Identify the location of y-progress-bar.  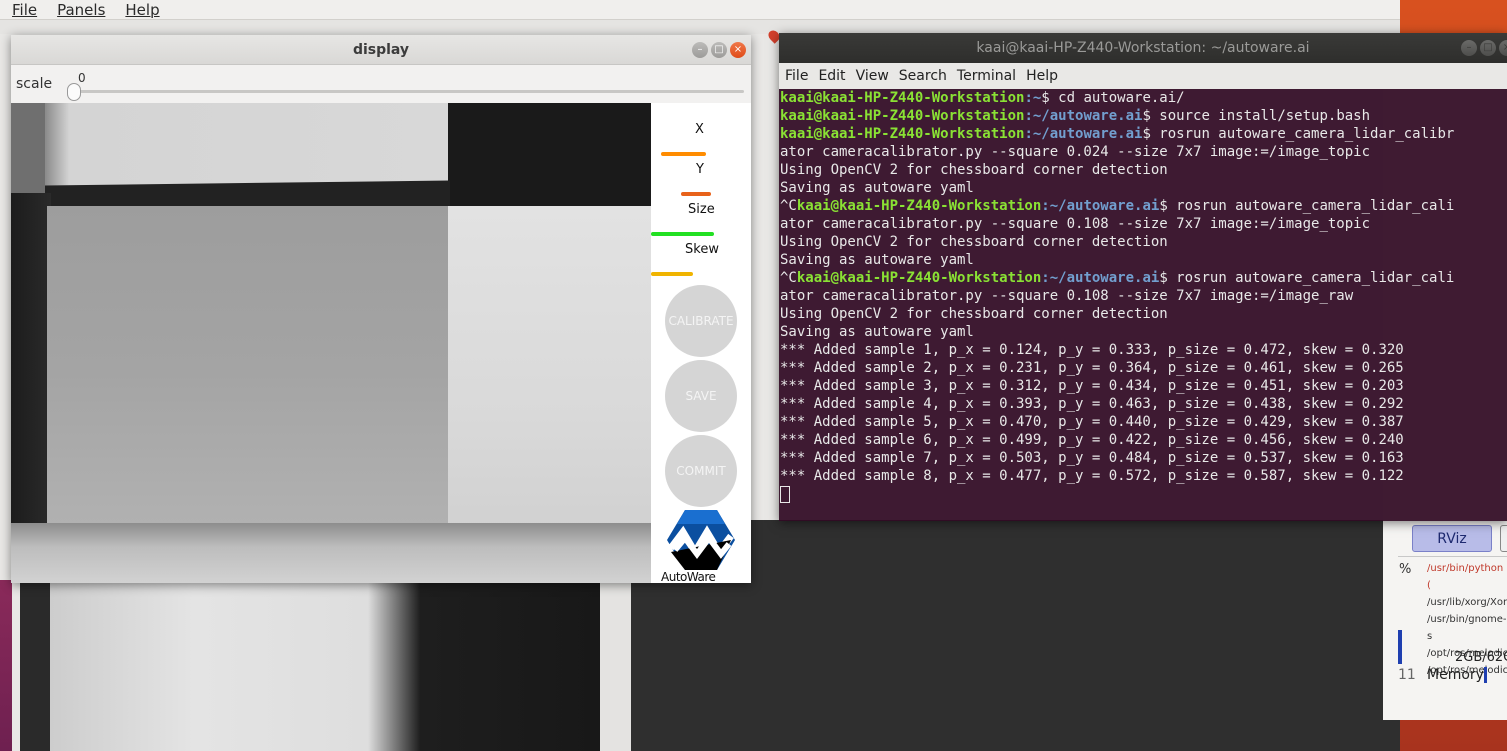
(696, 194).